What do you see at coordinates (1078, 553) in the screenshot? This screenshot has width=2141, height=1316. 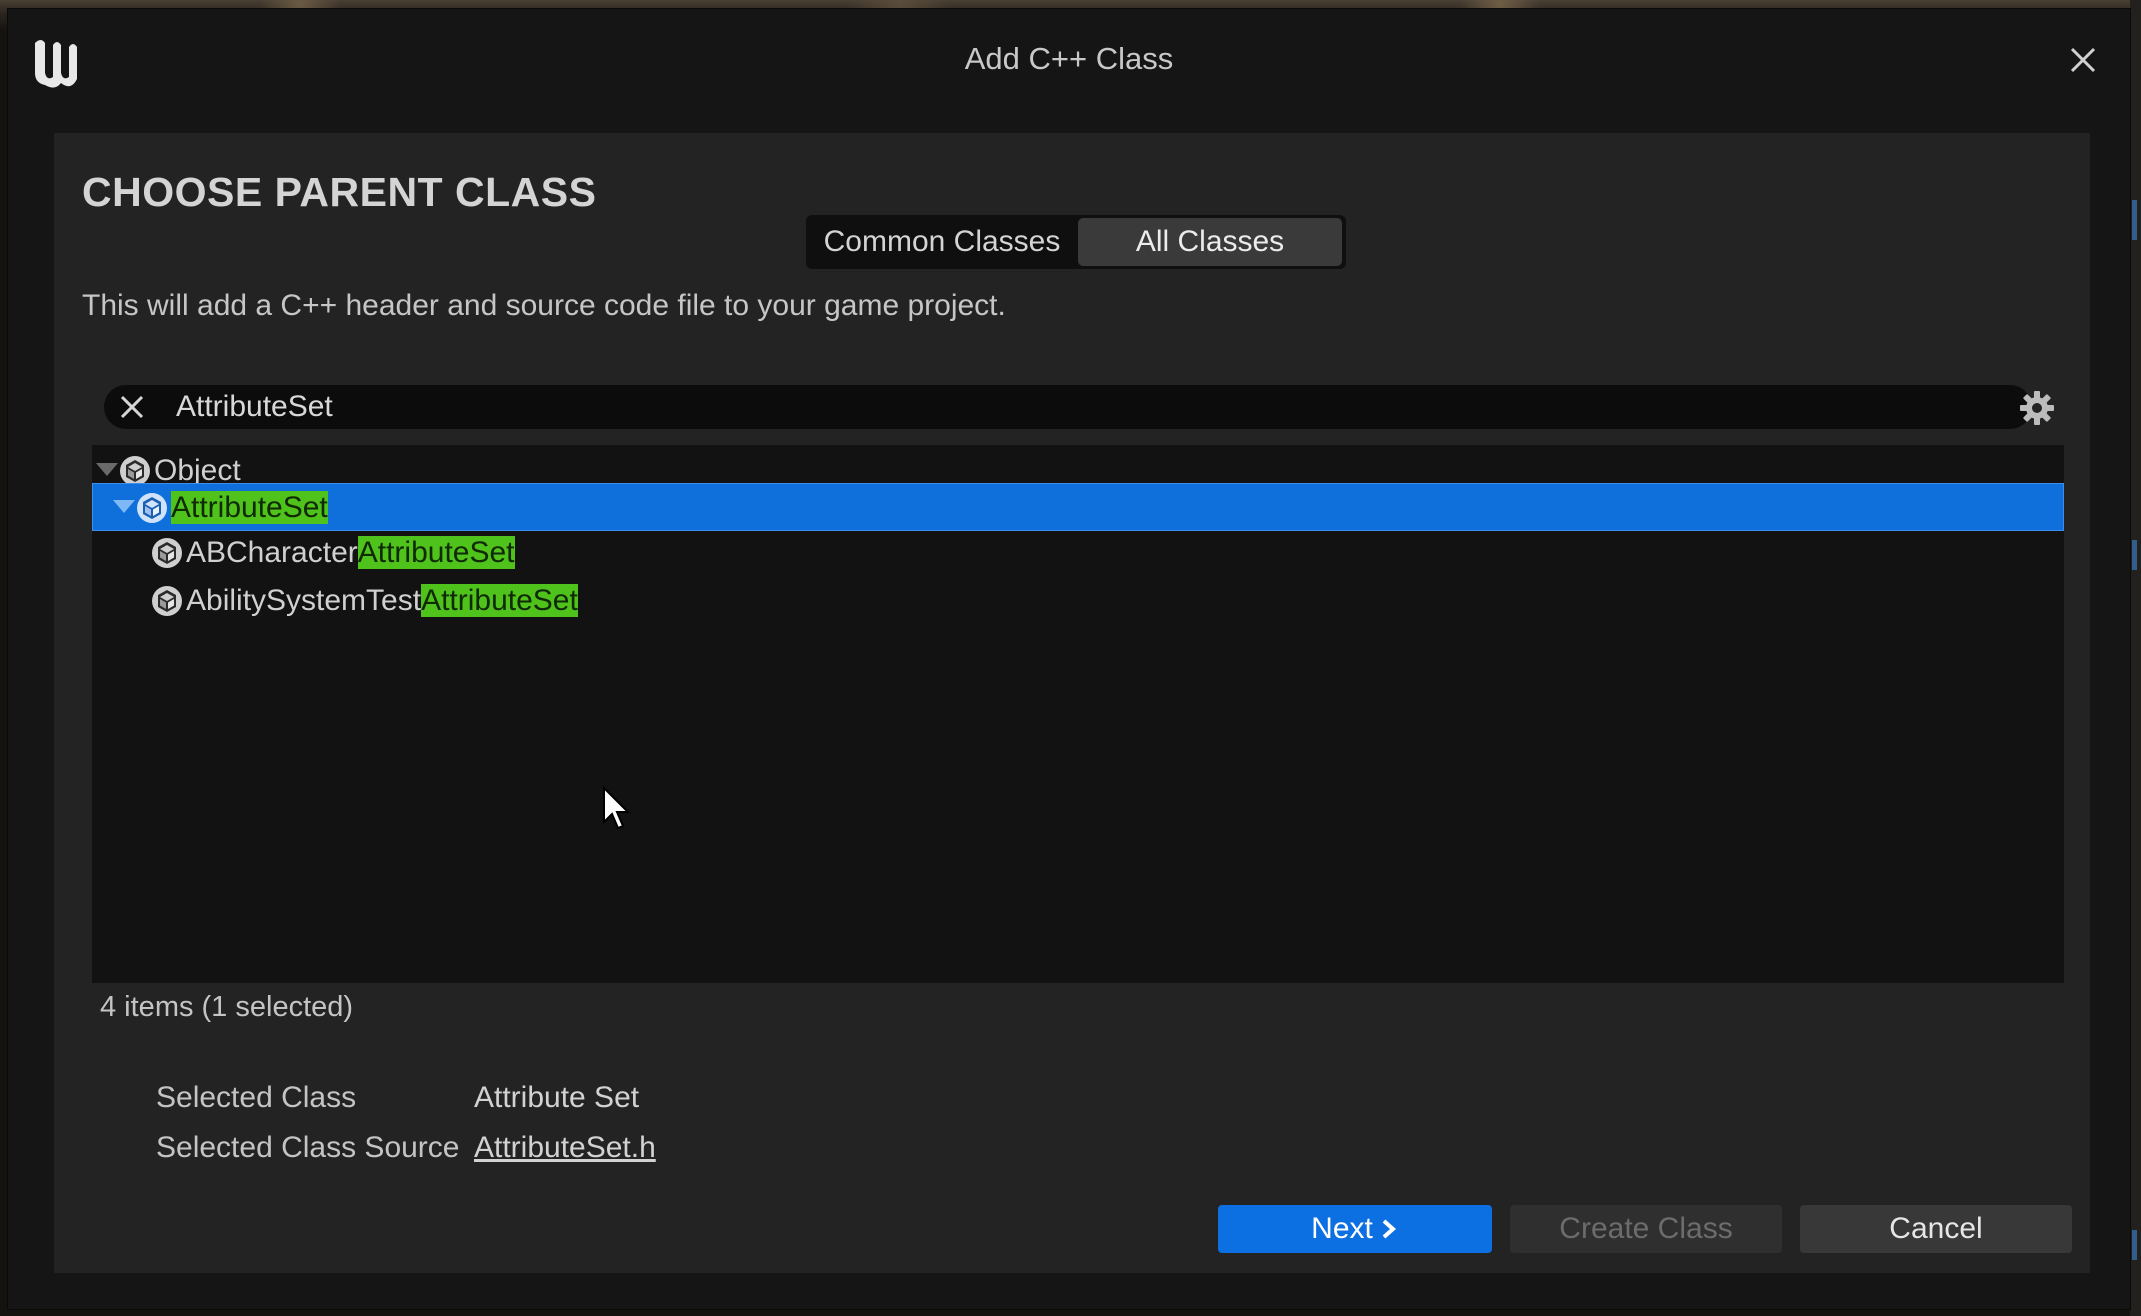 I see `tree-row-abcharacter-attributeset: ABCharacterAttributeSet` at bounding box center [1078, 553].